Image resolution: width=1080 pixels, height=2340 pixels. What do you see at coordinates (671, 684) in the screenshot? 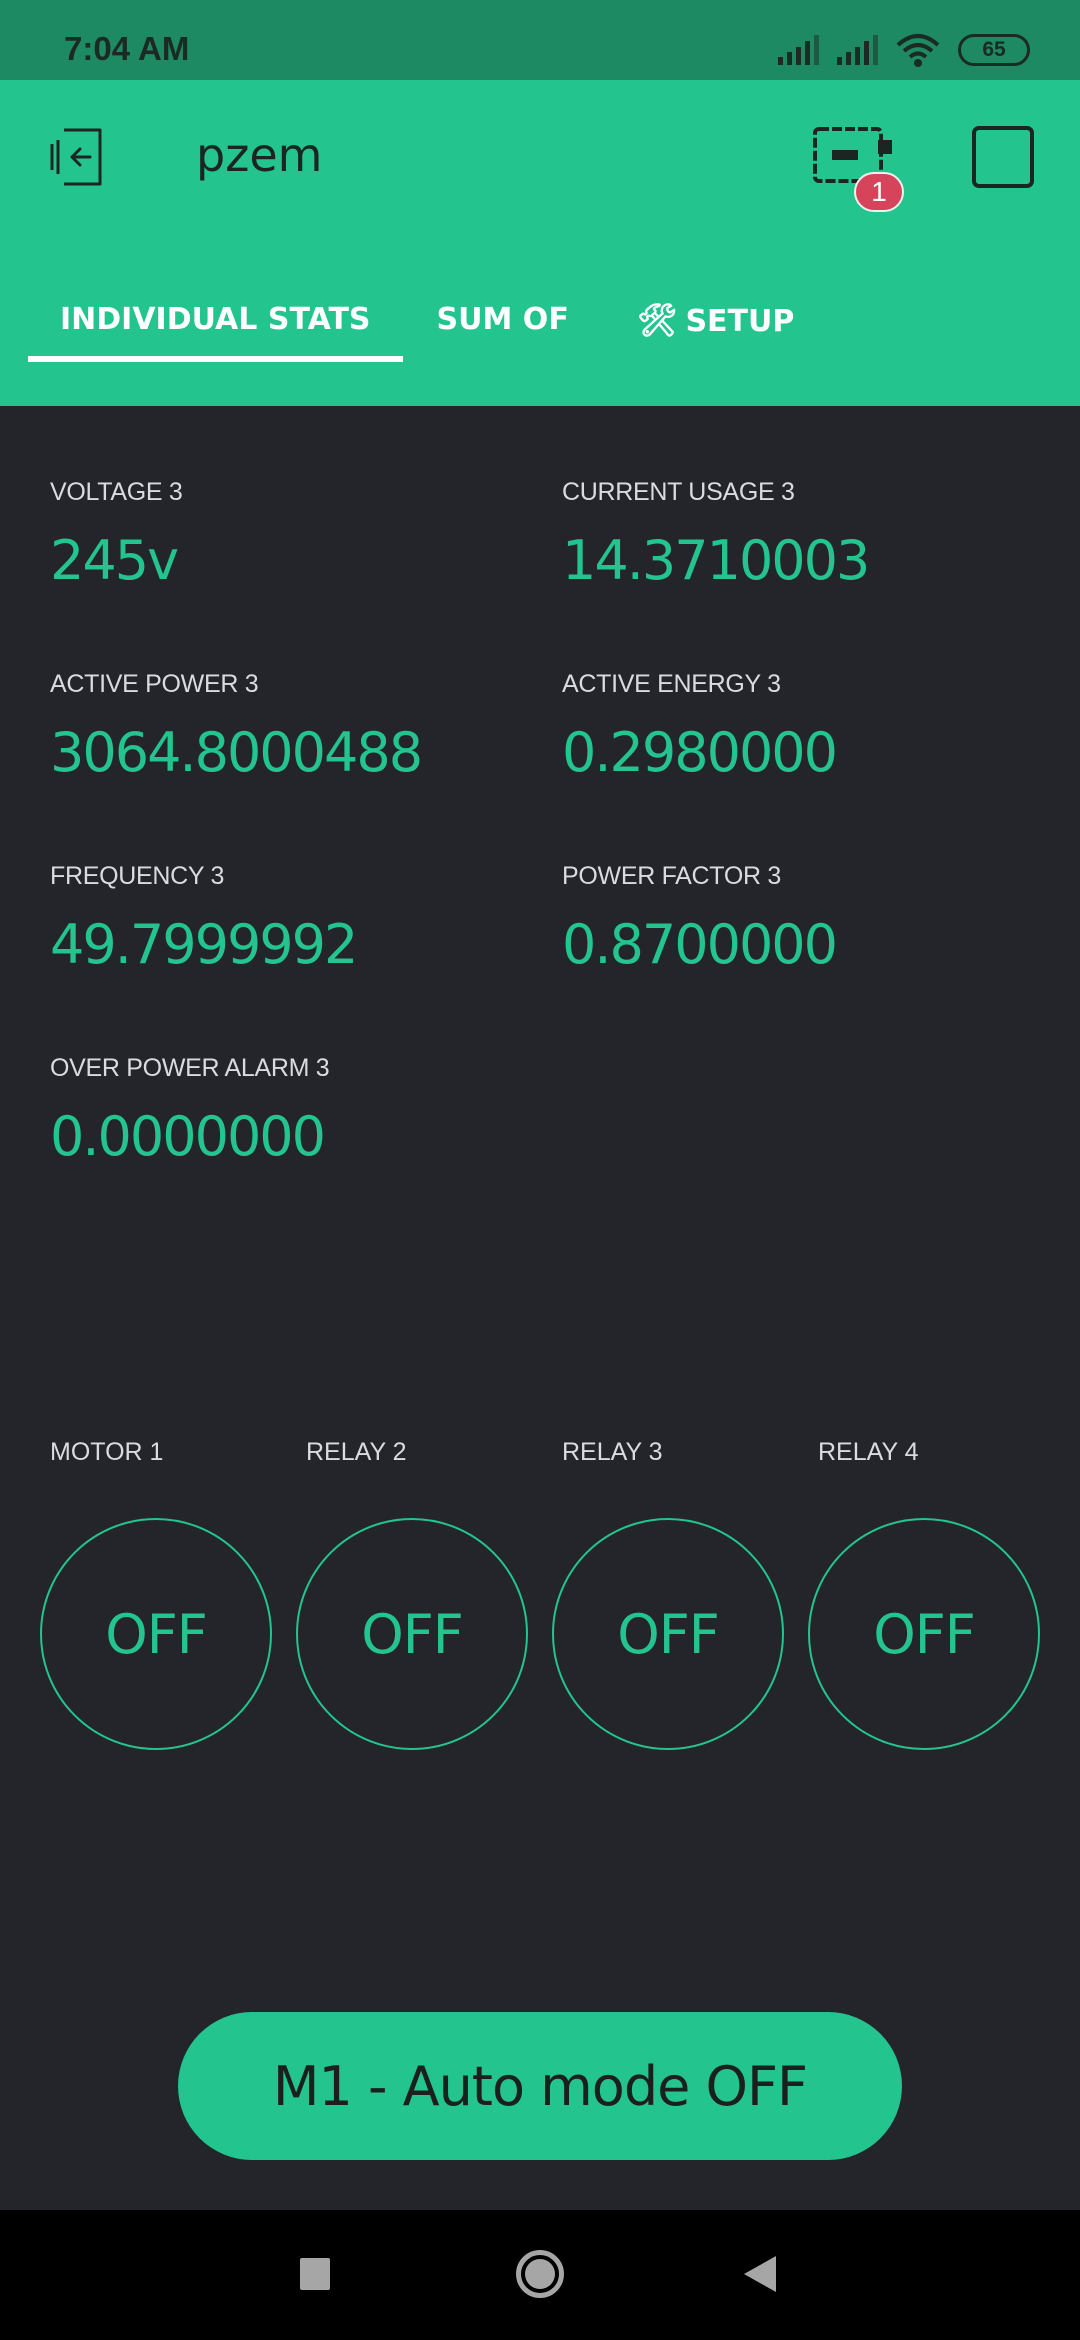
I see `stat-label: ACTIVE ENERGY 3` at bounding box center [671, 684].